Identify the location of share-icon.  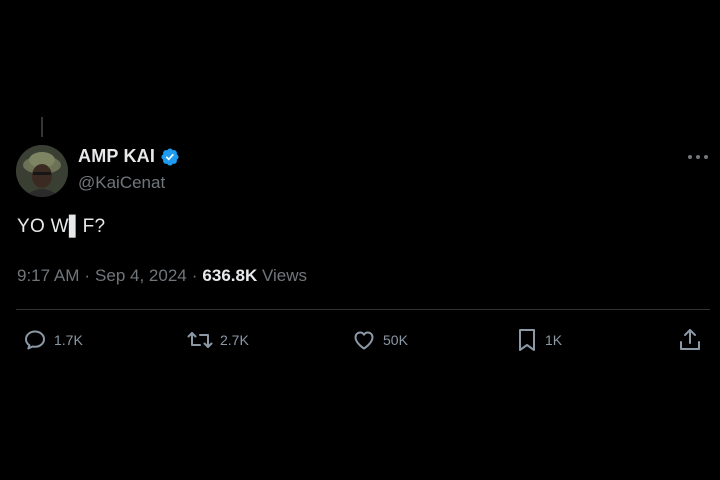
(690, 340).